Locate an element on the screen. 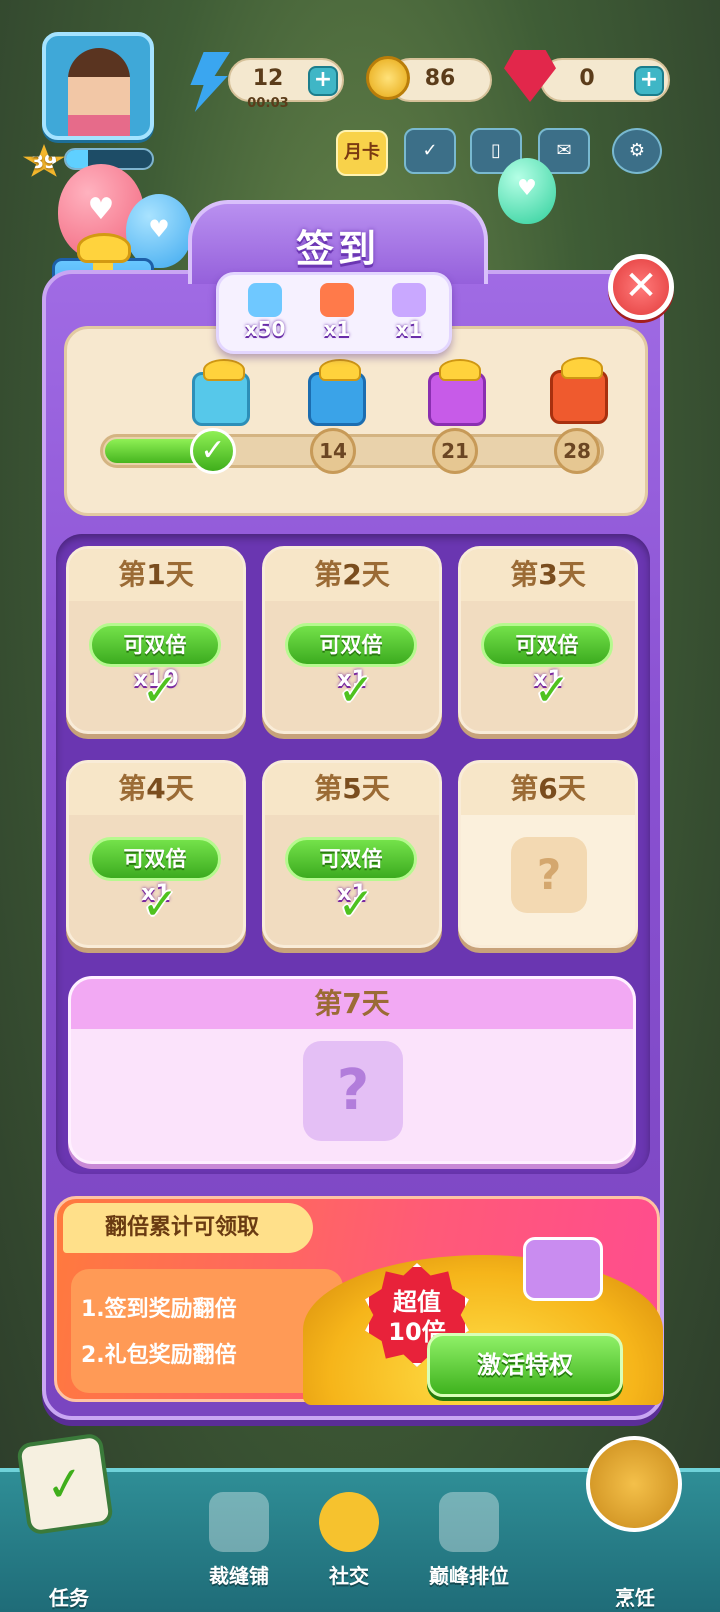 Image resolution: width=720 pixels, height=1612 pixels. day-card-6: 第6天 ? is located at coordinates (548, 854).